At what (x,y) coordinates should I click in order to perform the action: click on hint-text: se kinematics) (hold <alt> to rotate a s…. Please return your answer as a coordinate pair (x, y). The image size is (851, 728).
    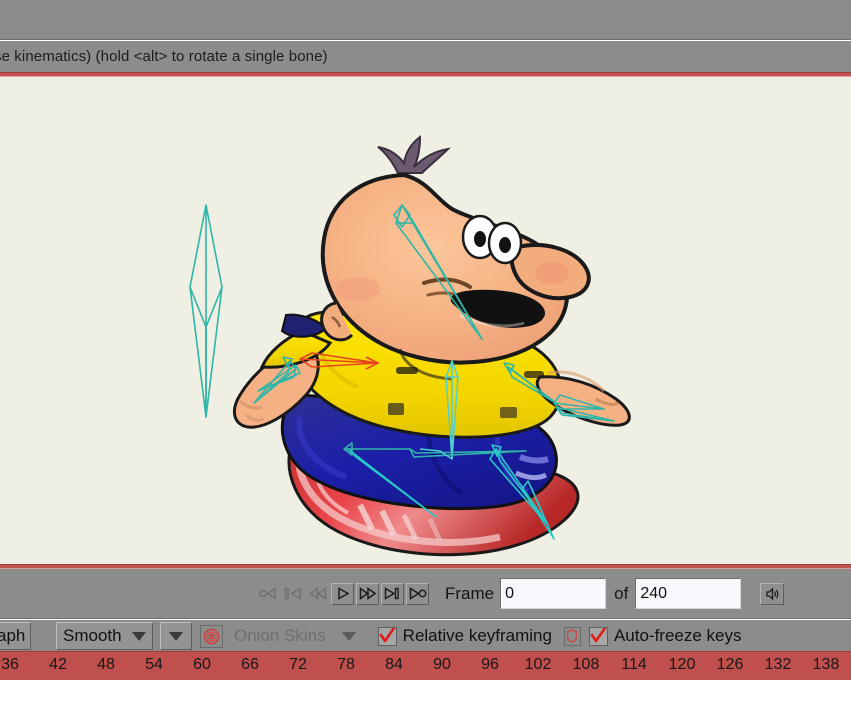
    Looking at the image, I should click on (164, 56).